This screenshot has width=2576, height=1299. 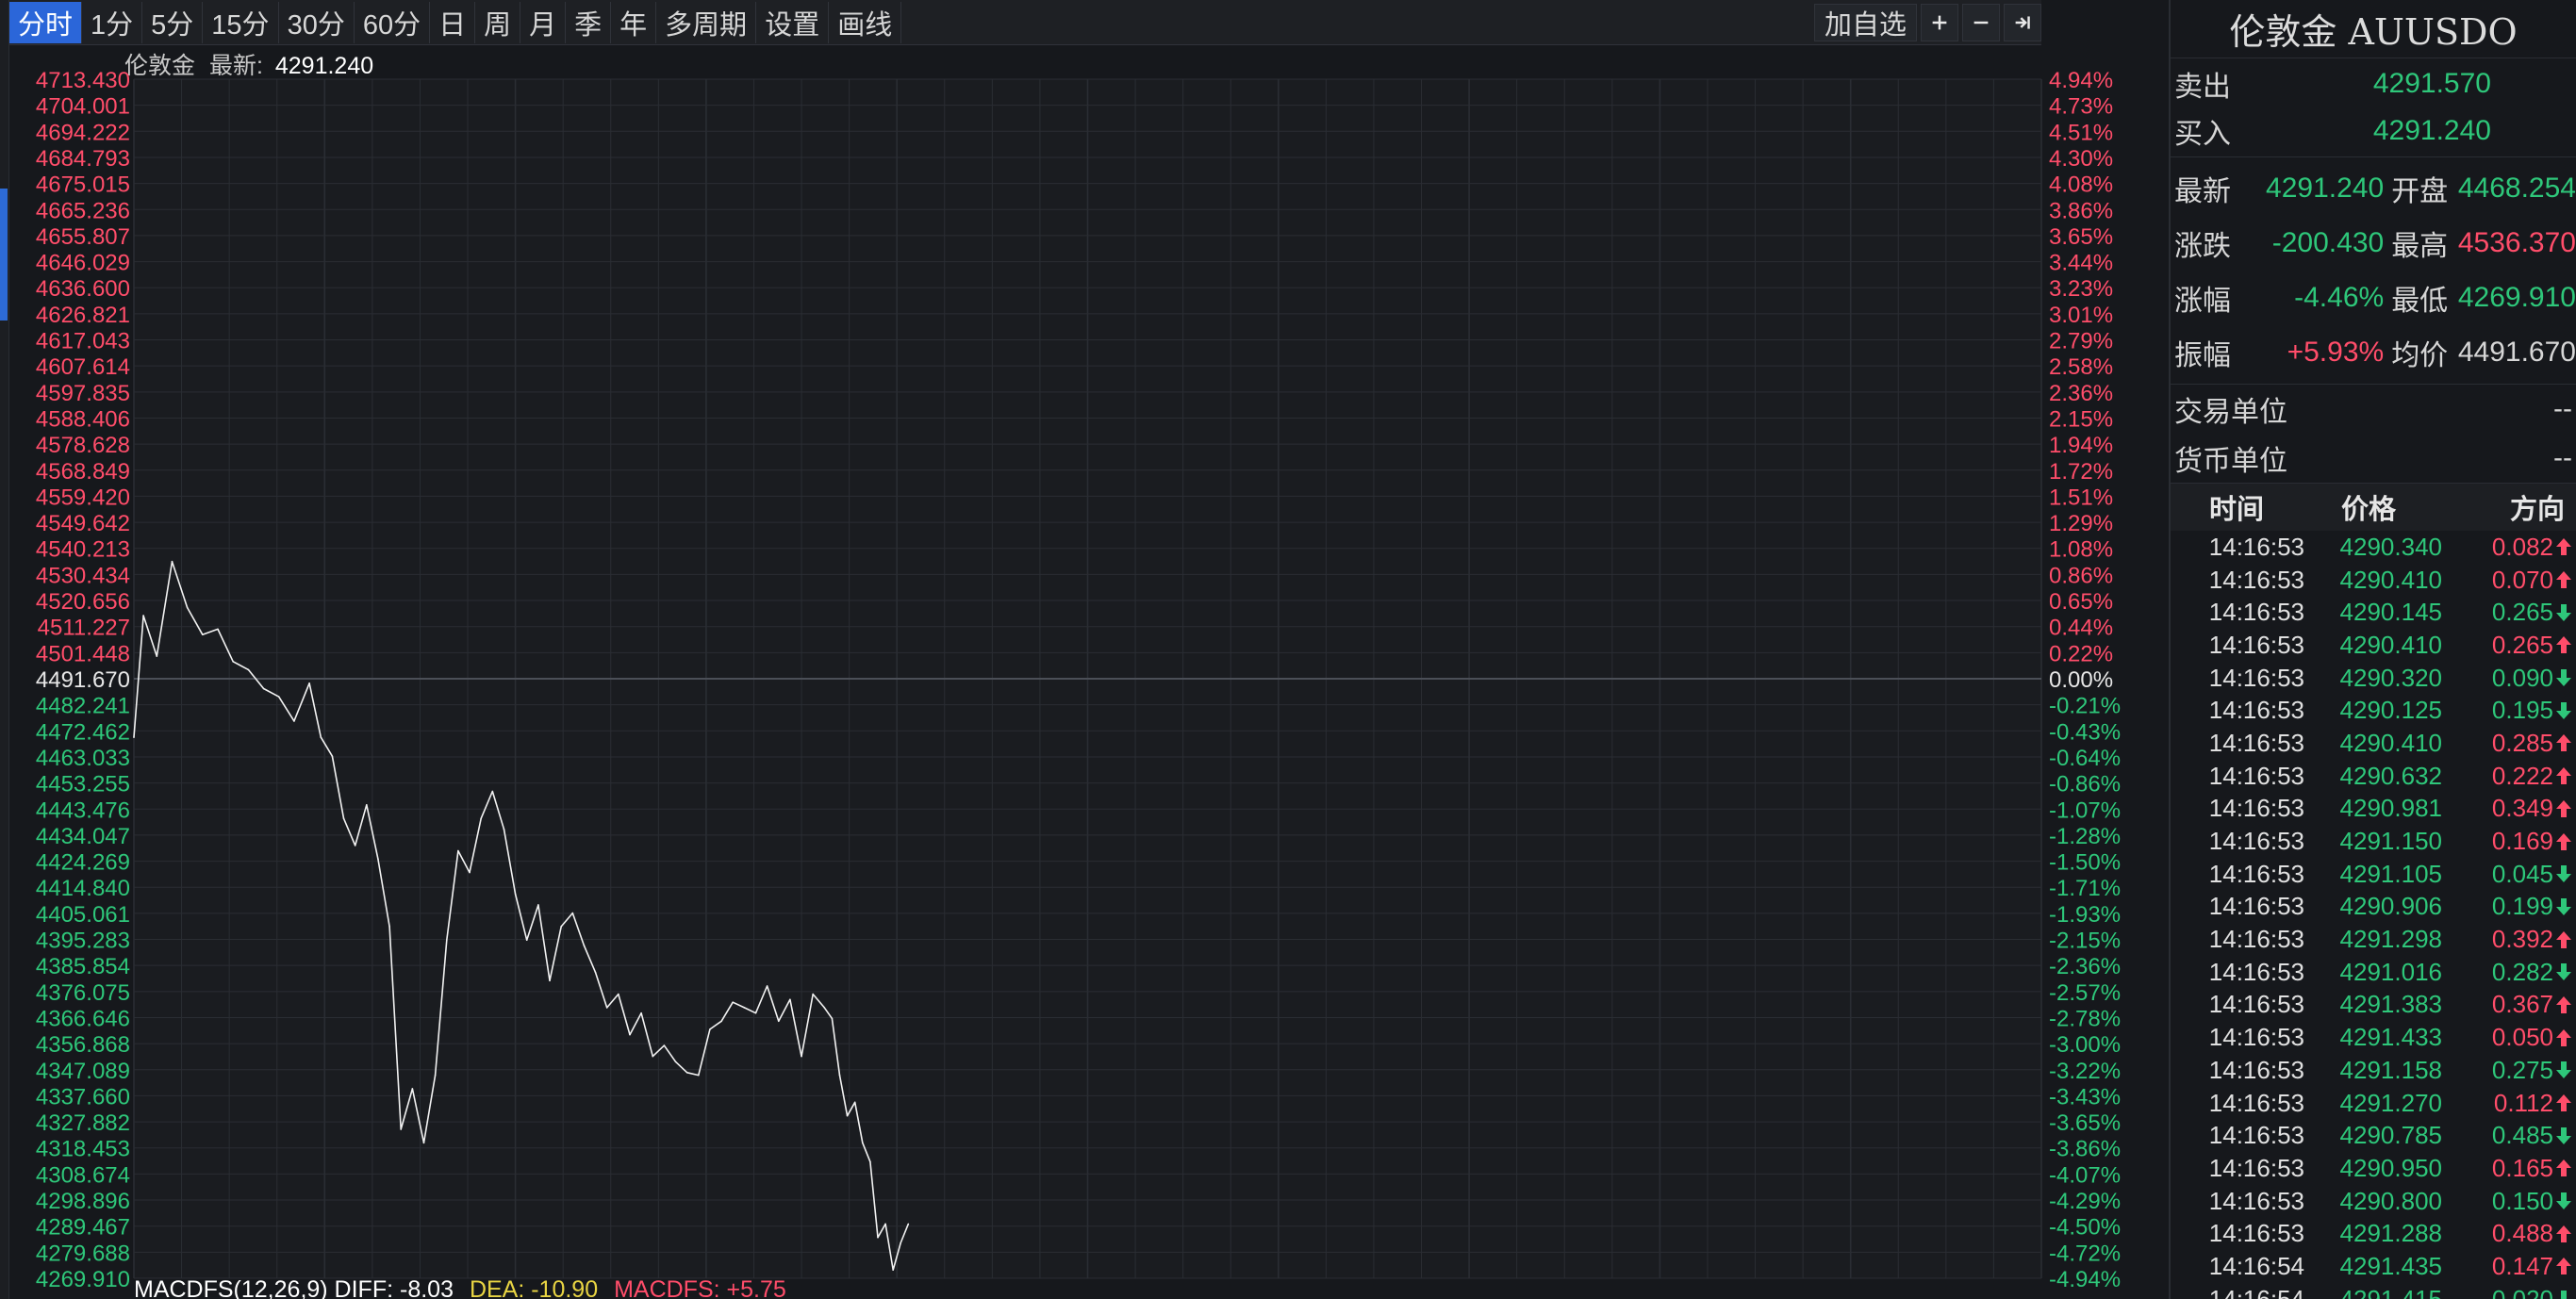 What do you see at coordinates (2373, 409) in the screenshot?
I see `trade-unit-row: 交易单位 --` at bounding box center [2373, 409].